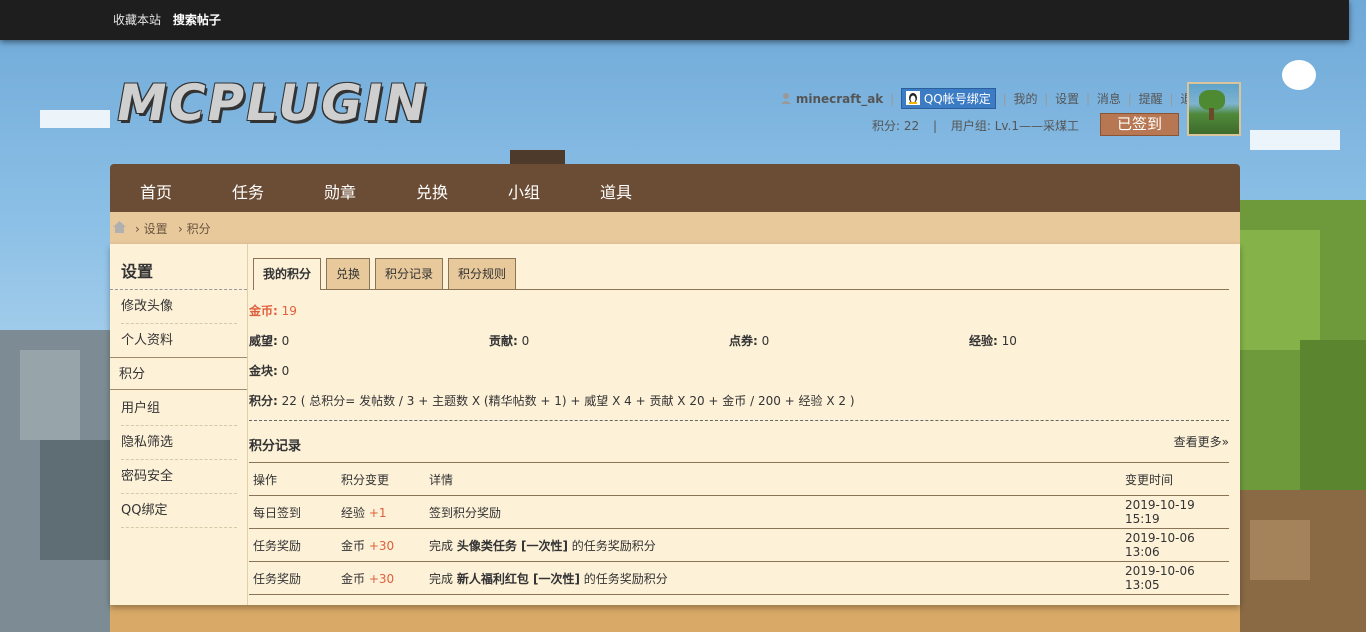 The height and width of the screenshot is (632, 1366). What do you see at coordinates (749, 341) in the screenshot?
I see `coupon-stat: 点券: 0` at bounding box center [749, 341].